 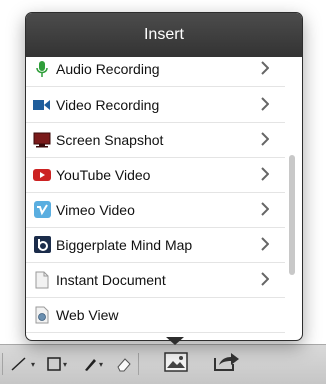 I want to click on list-item-label: Audio Recording, so click(x=108, y=68).